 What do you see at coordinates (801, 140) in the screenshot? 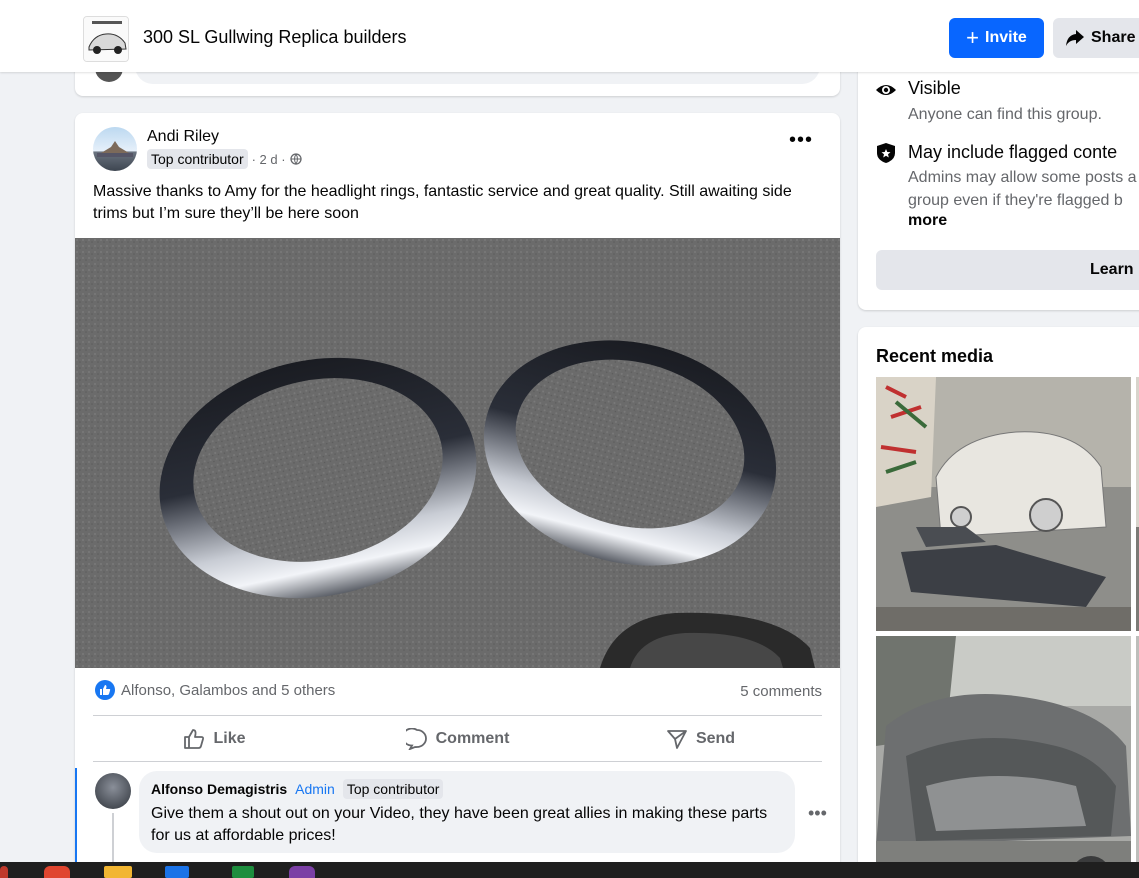
I see `post-options-icon: •••` at bounding box center [801, 140].